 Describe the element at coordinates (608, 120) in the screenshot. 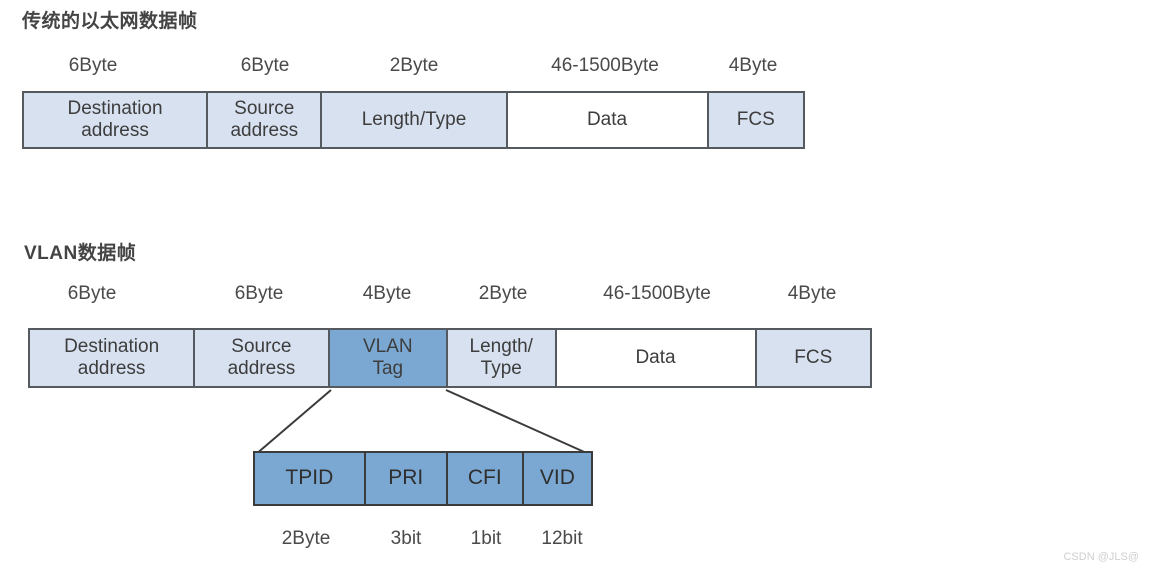

I see `classic-field-data: Data` at that location.